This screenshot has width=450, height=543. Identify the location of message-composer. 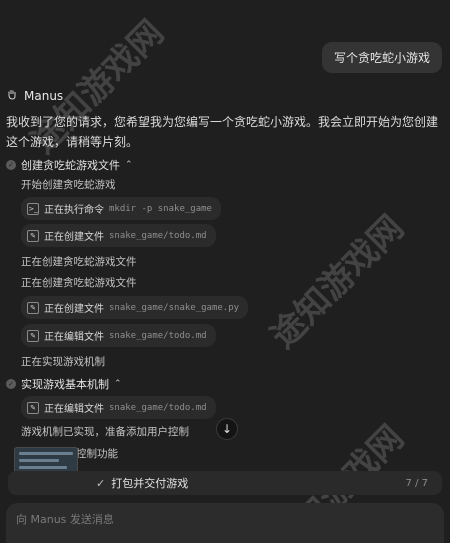
(225, 523).